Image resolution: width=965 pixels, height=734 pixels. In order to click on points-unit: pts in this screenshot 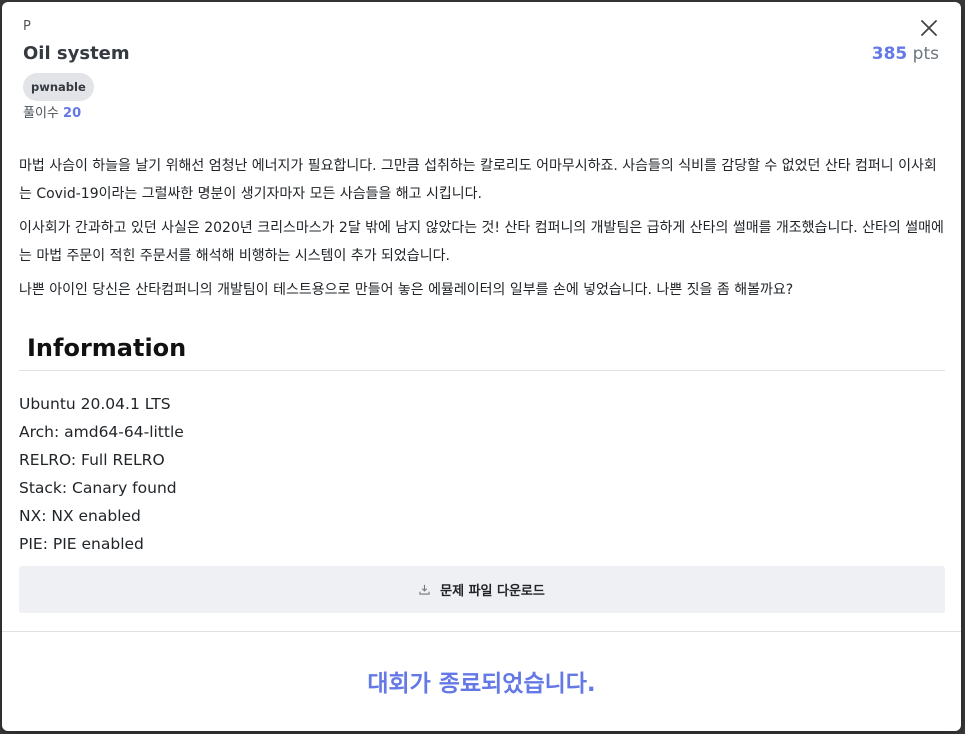, I will do `click(925, 54)`.